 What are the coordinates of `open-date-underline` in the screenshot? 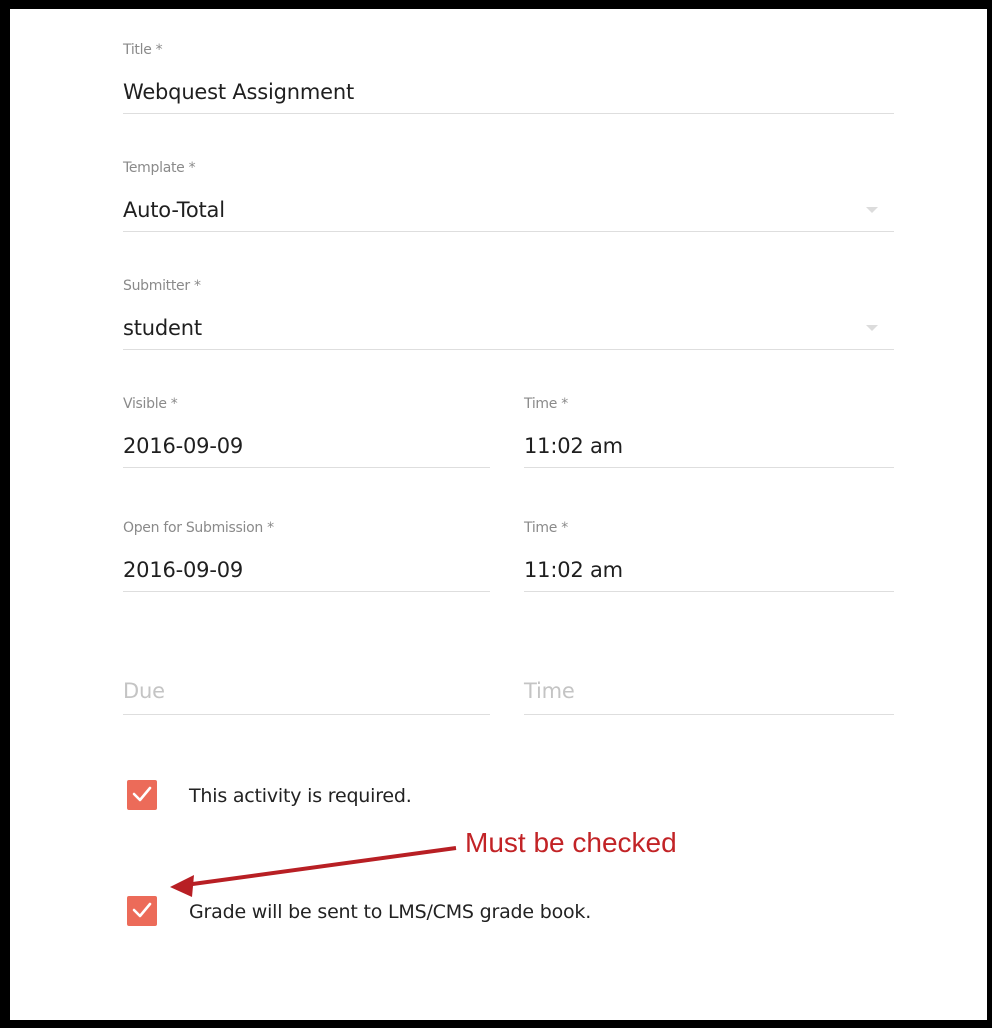 It's located at (306, 591).